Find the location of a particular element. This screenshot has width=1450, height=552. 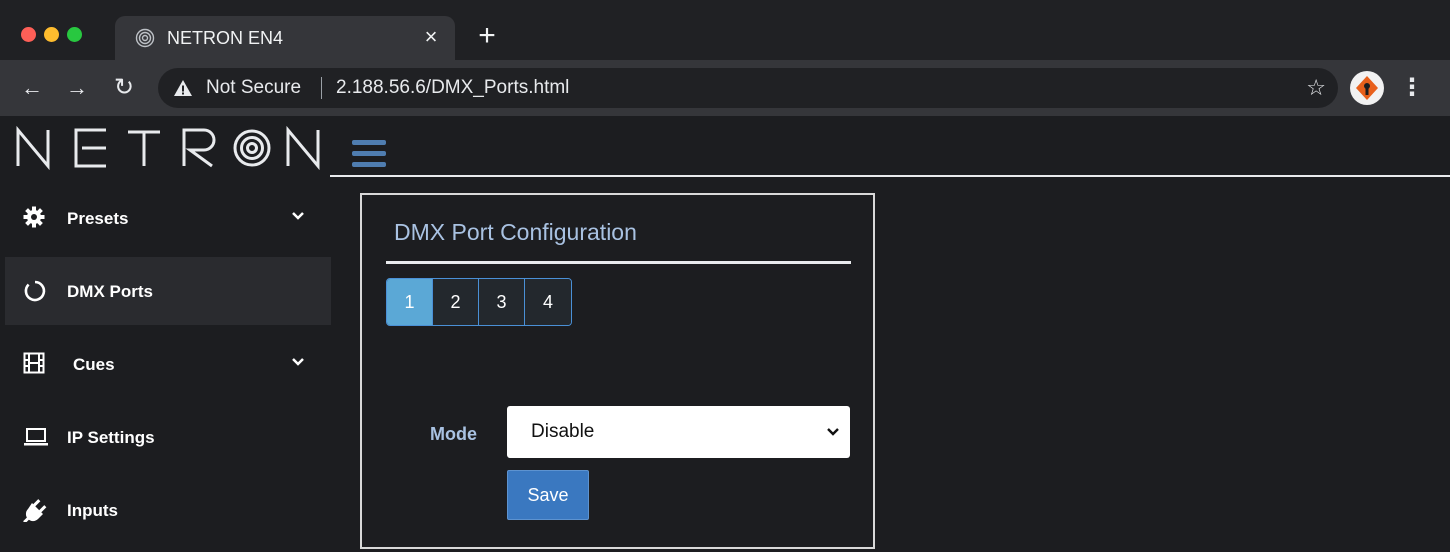

gear-icon is located at coordinates (34, 217).